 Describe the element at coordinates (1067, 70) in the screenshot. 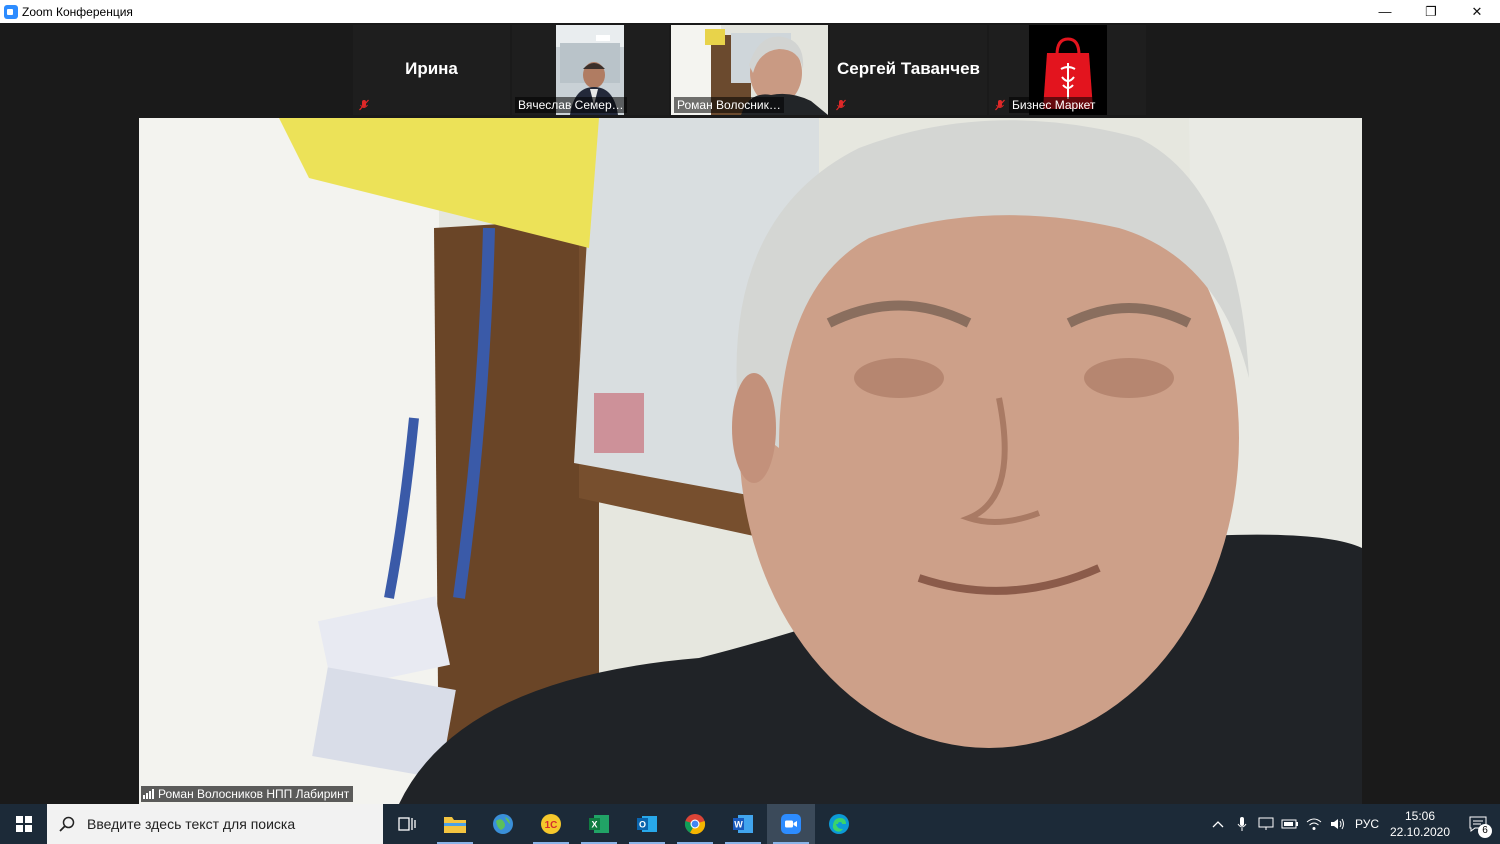

I see `participant-tile: Бизнес Маркет` at that location.